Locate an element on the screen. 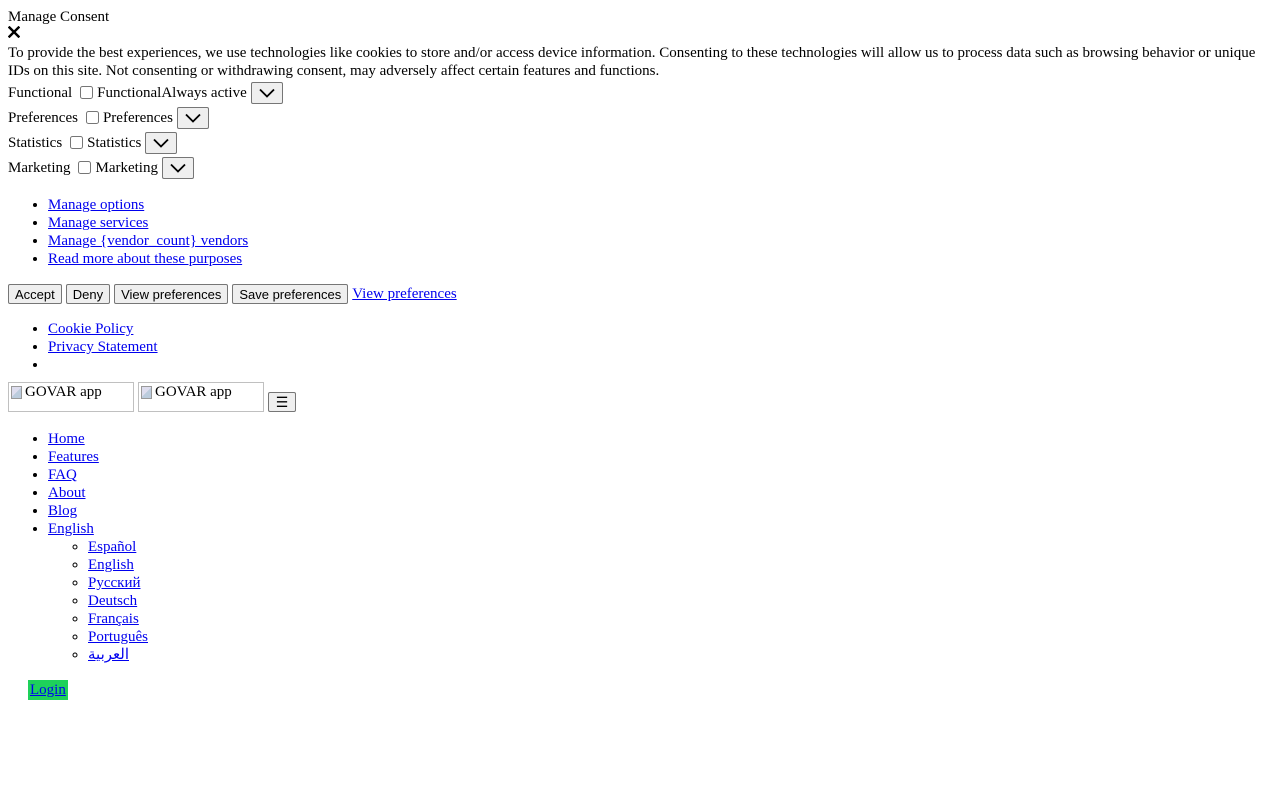  category-statistics: Statistics Statistics is located at coordinates (640, 142).